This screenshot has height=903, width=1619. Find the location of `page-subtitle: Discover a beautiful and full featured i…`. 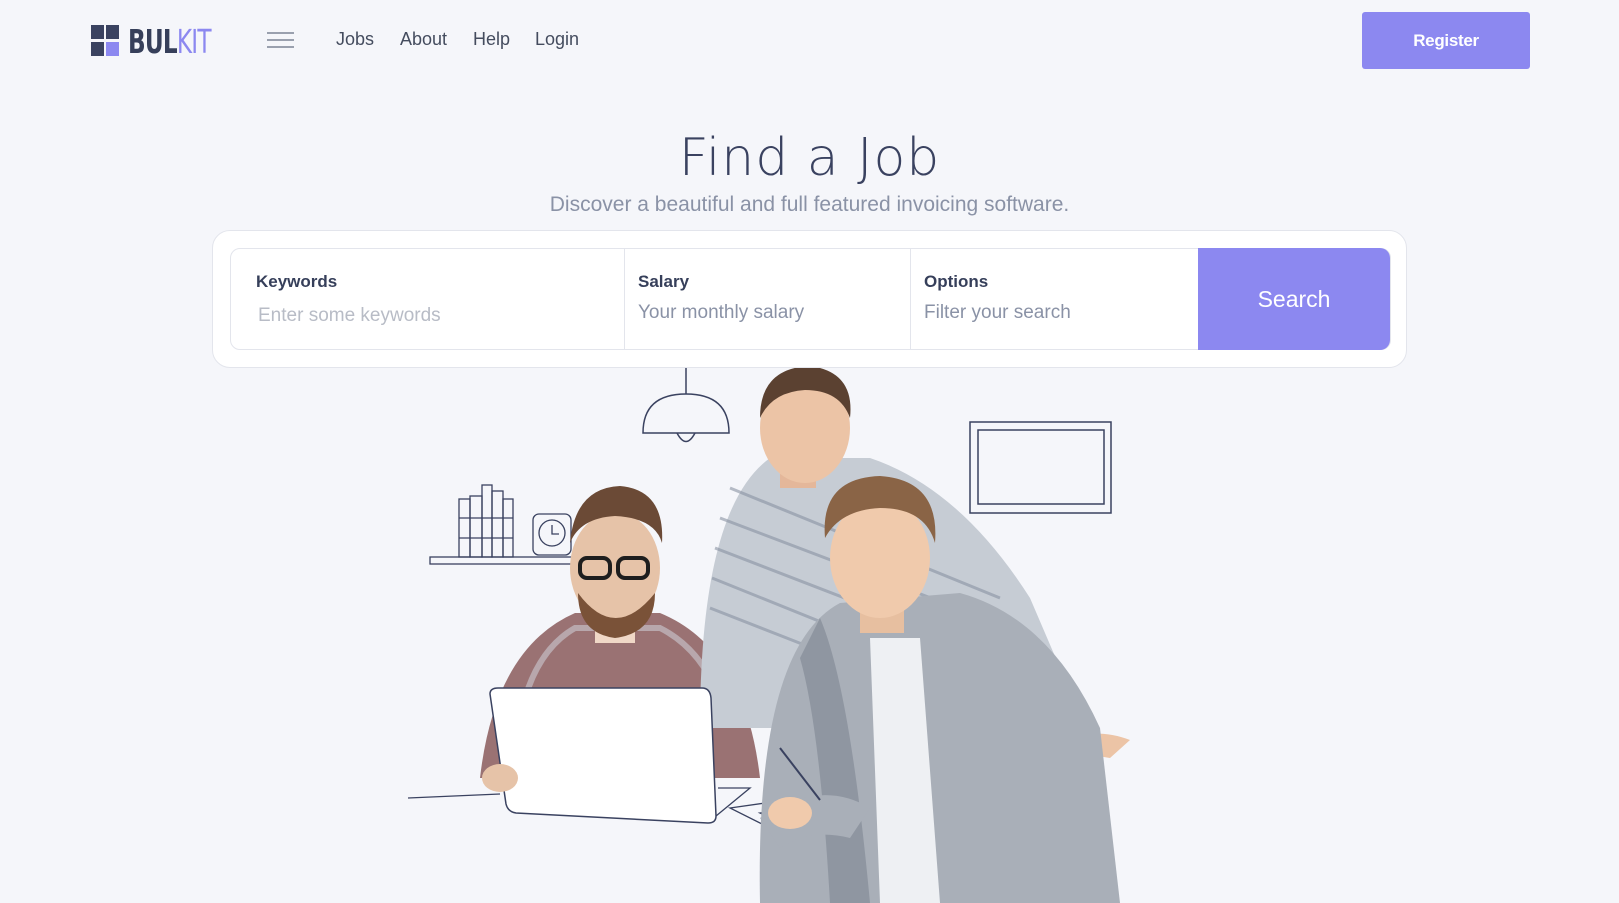

page-subtitle: Discover a beautiful and full featured i… is located at coordinates (809, 204).